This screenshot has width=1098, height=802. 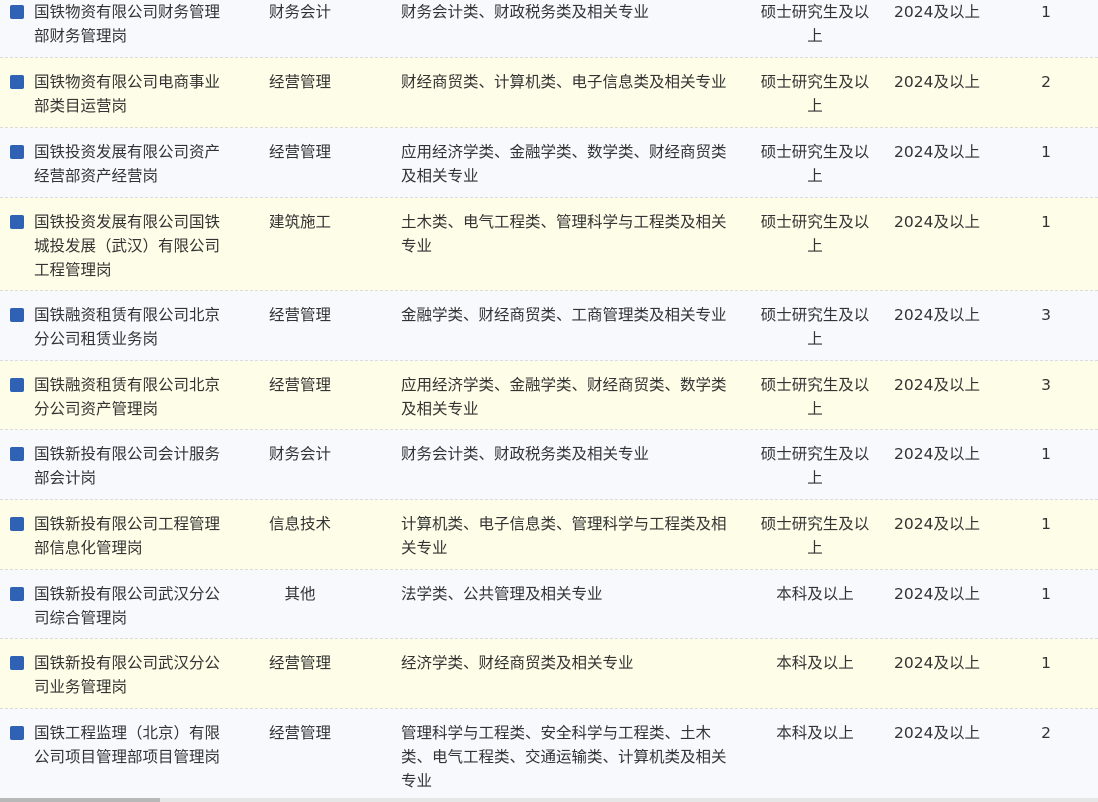 What do you see at coordinates (299, 222) in the screenshot?
I see `position-category: 建筑施工` at bounding box center [299, 222].